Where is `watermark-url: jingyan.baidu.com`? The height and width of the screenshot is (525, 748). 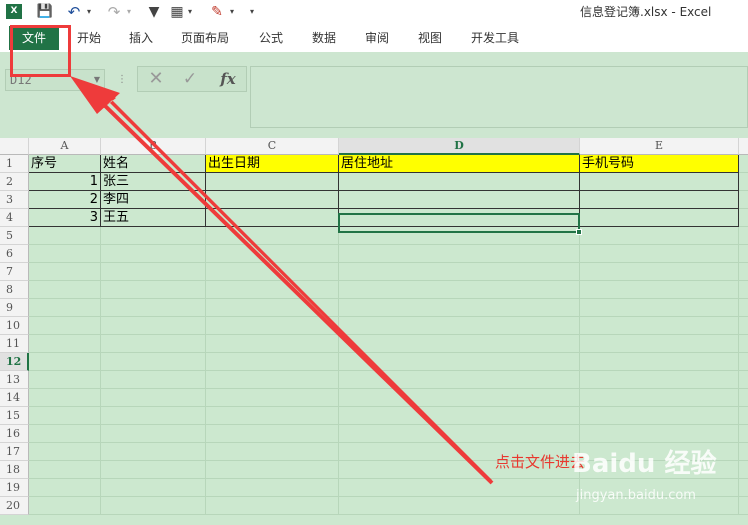
watermark-url: jingyan.baidu.com is located at coordinates (636, 495).